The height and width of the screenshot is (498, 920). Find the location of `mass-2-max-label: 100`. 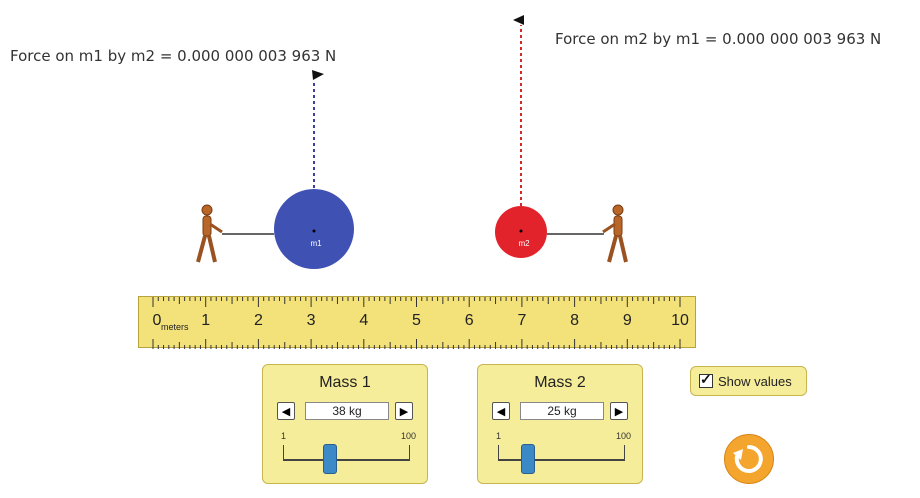

mass-2-max-label: 100 is located at coordinates (624, 436).